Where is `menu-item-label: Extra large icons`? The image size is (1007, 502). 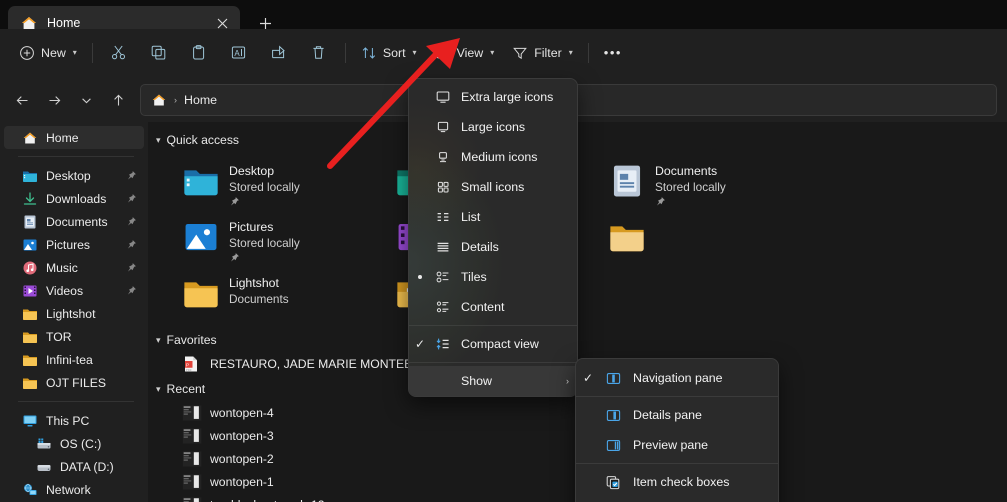
menu-item-label: Extra large icons is located at coordinates (507, 97).